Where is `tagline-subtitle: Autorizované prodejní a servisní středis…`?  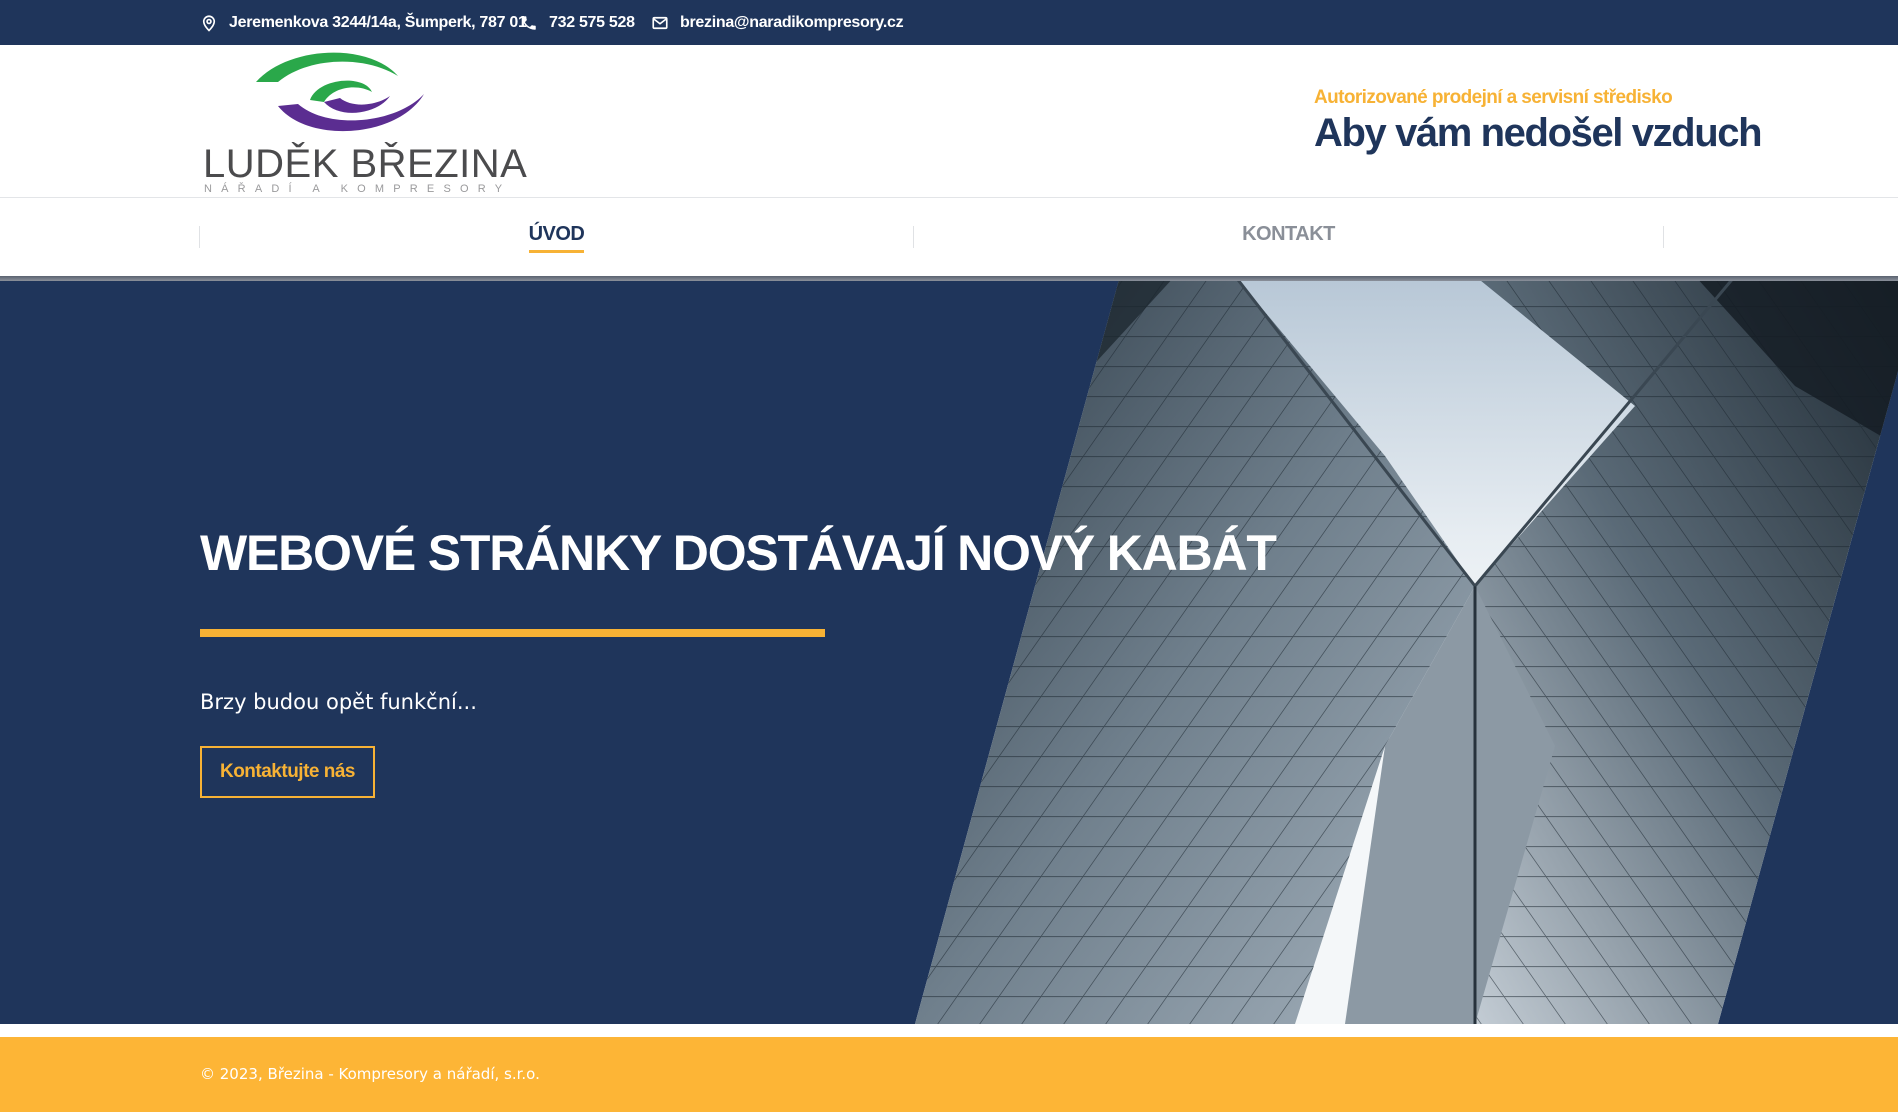
tagline-subtitle: Autorizované prodejní a servisní středis… is located at coordinates (1493, 97).